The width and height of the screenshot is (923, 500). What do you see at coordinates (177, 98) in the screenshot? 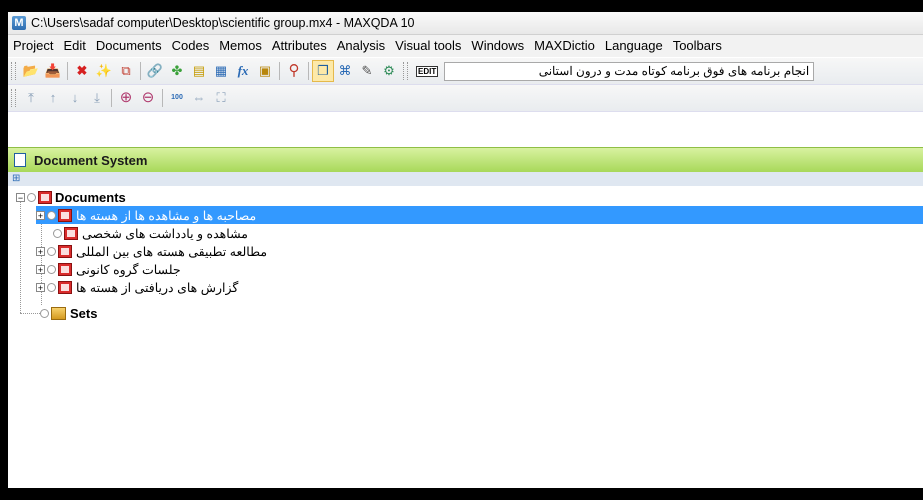
I see `zoom-100-icon: 100` at bounding box center [177, 98].